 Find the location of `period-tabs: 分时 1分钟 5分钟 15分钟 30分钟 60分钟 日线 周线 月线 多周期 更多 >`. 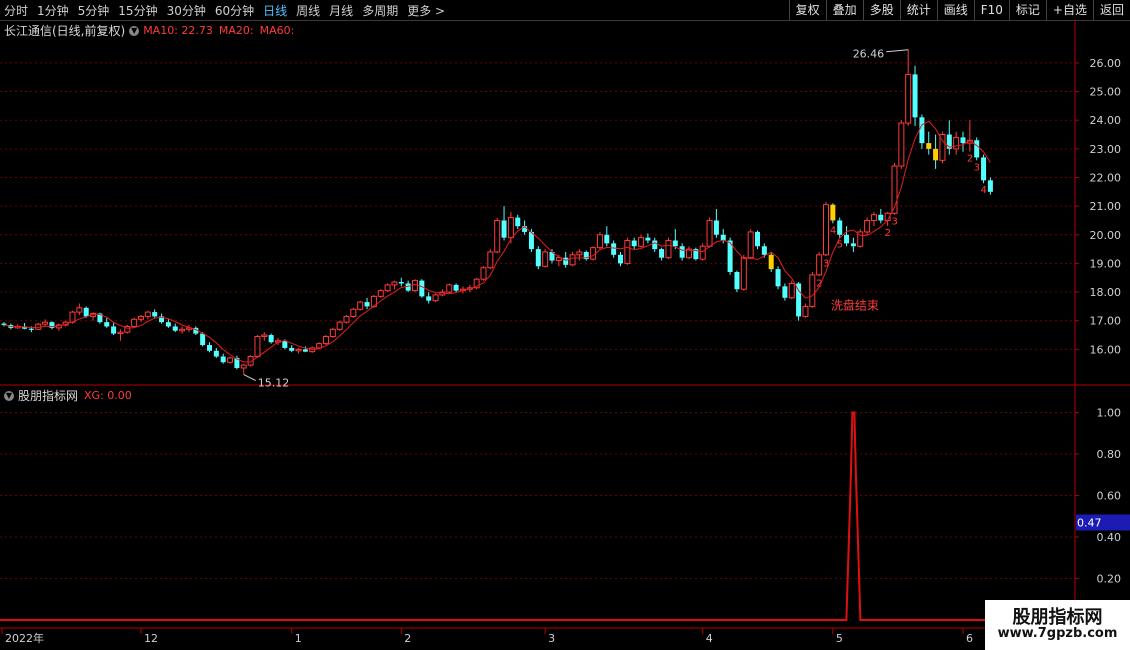

period-tabs: 分时 1分钟 5分钟 15分钟 30分钟 60分钟 日线 周线 月线 多周期 更多 > is located at coordinates (229, 10).